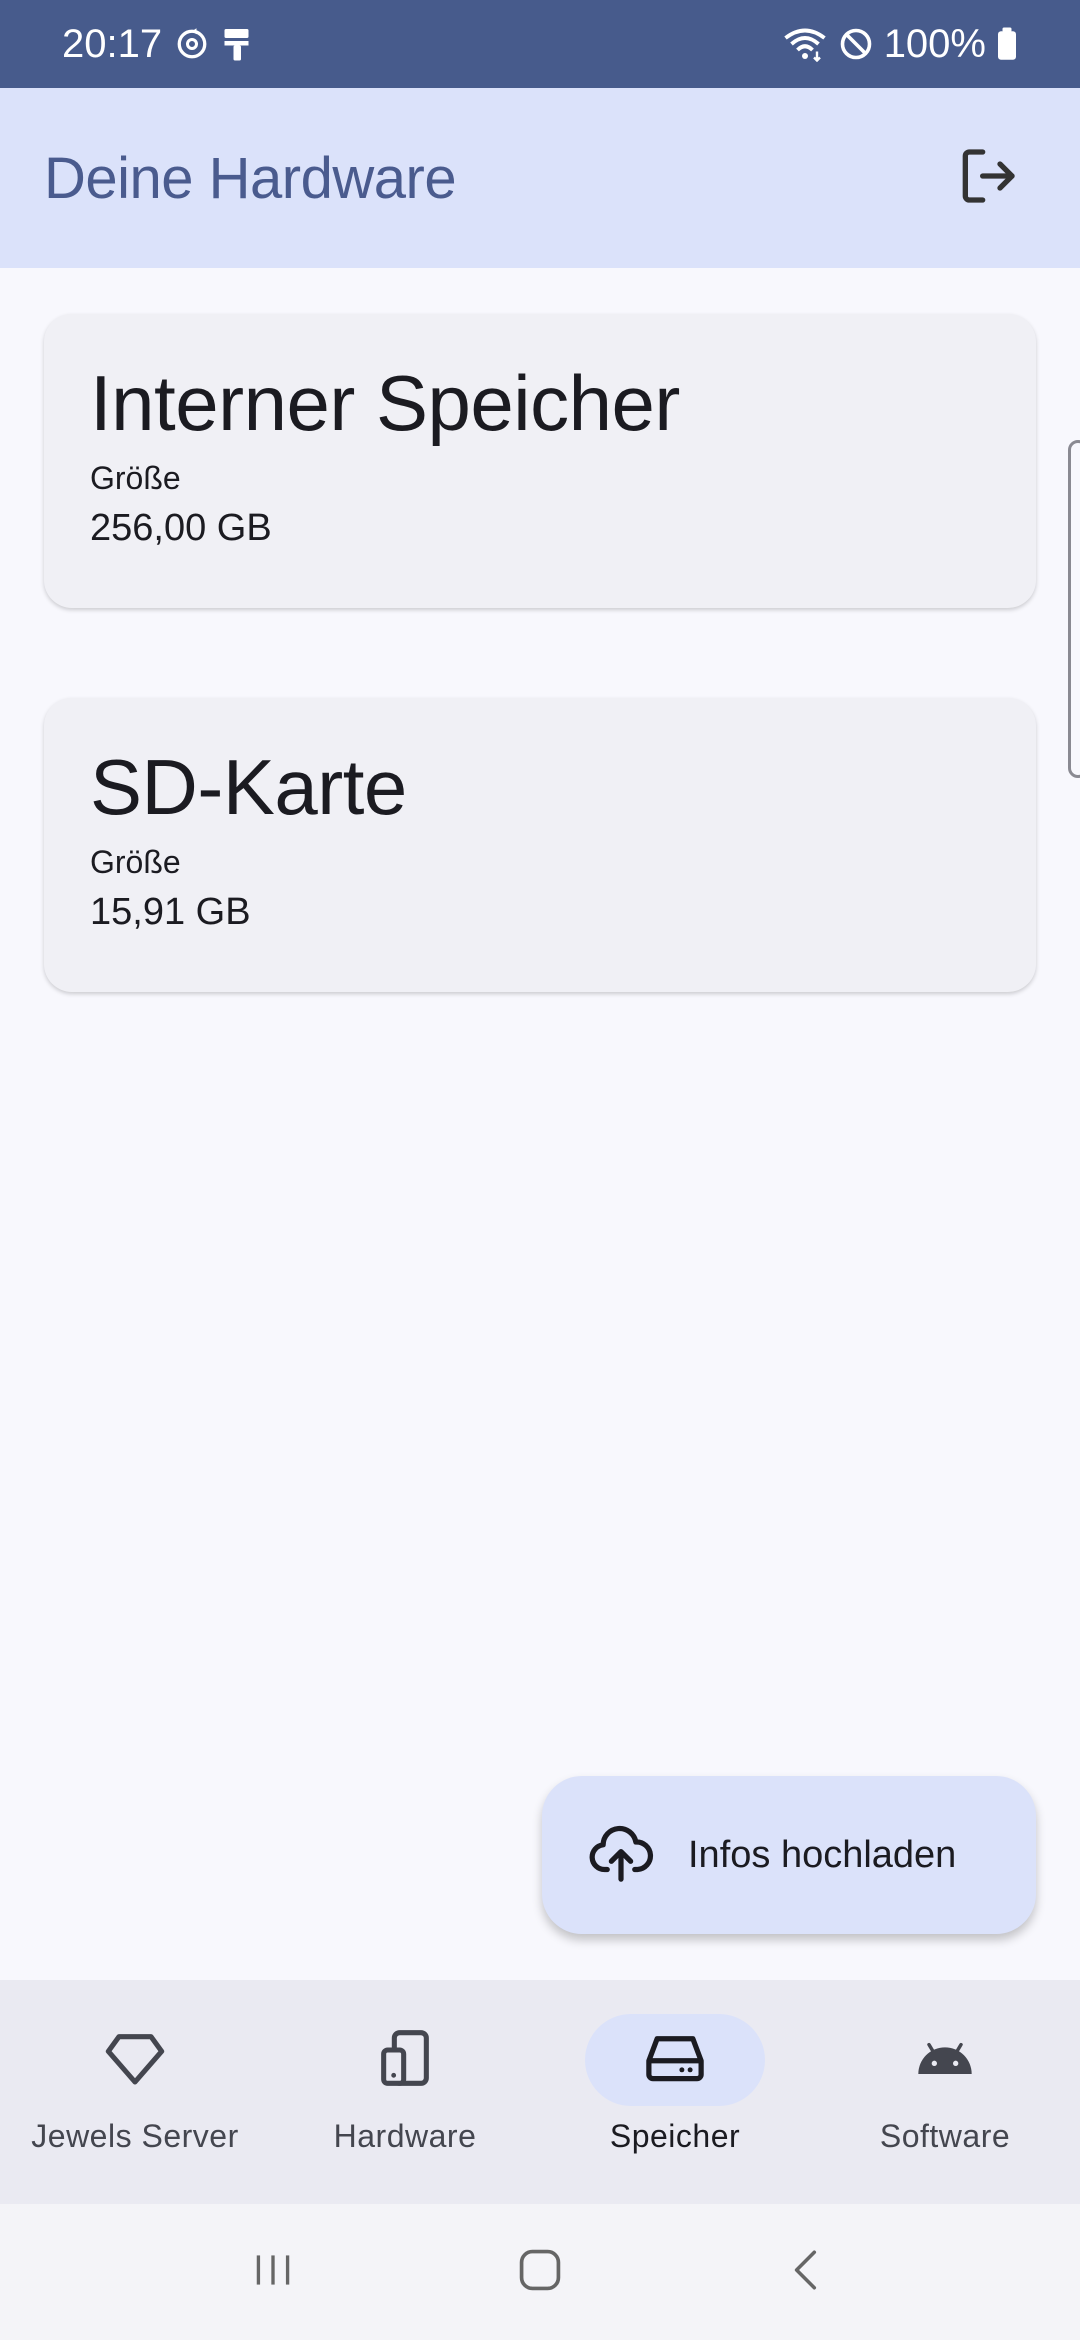 This screenshot has width=1080, height=2340. Describe the element at coordinates (238, 44) in the screenshot. I see `paint-roller-icon` at that location.